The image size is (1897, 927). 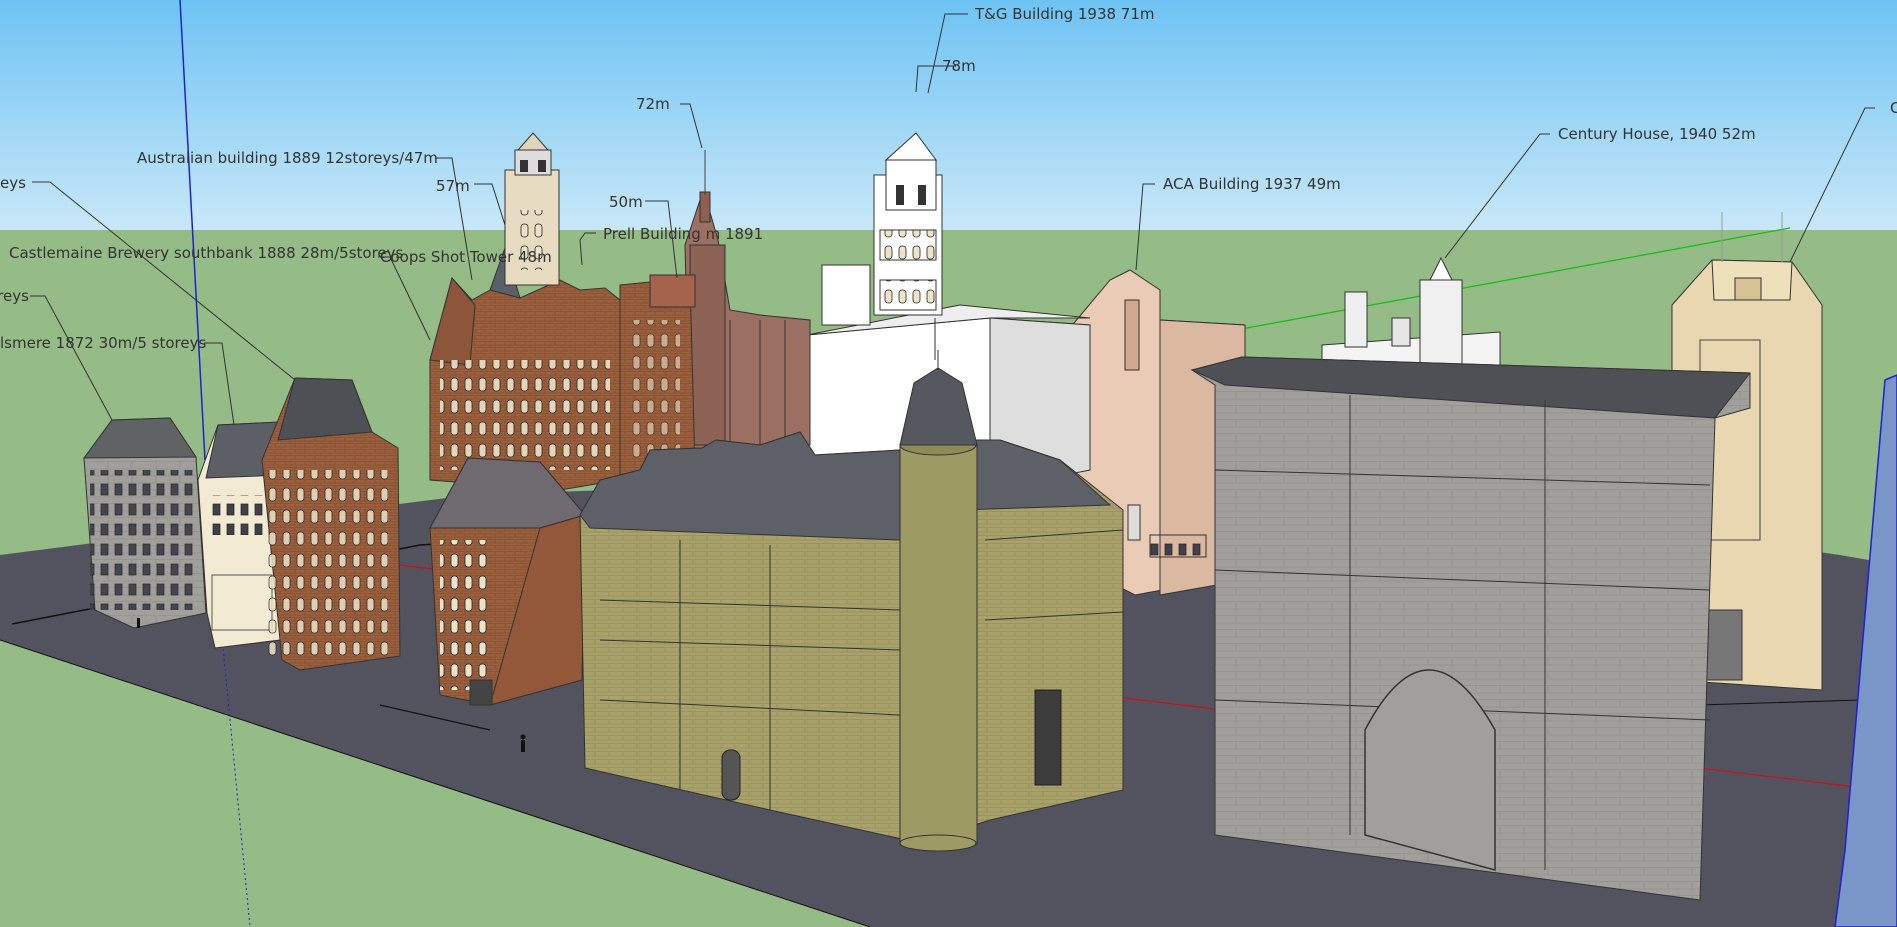 What do you see at coordinates (683, 234) in the screenshot?
I see `annotation-label: Prell Building m 1891` at bounding box center [683, 234].